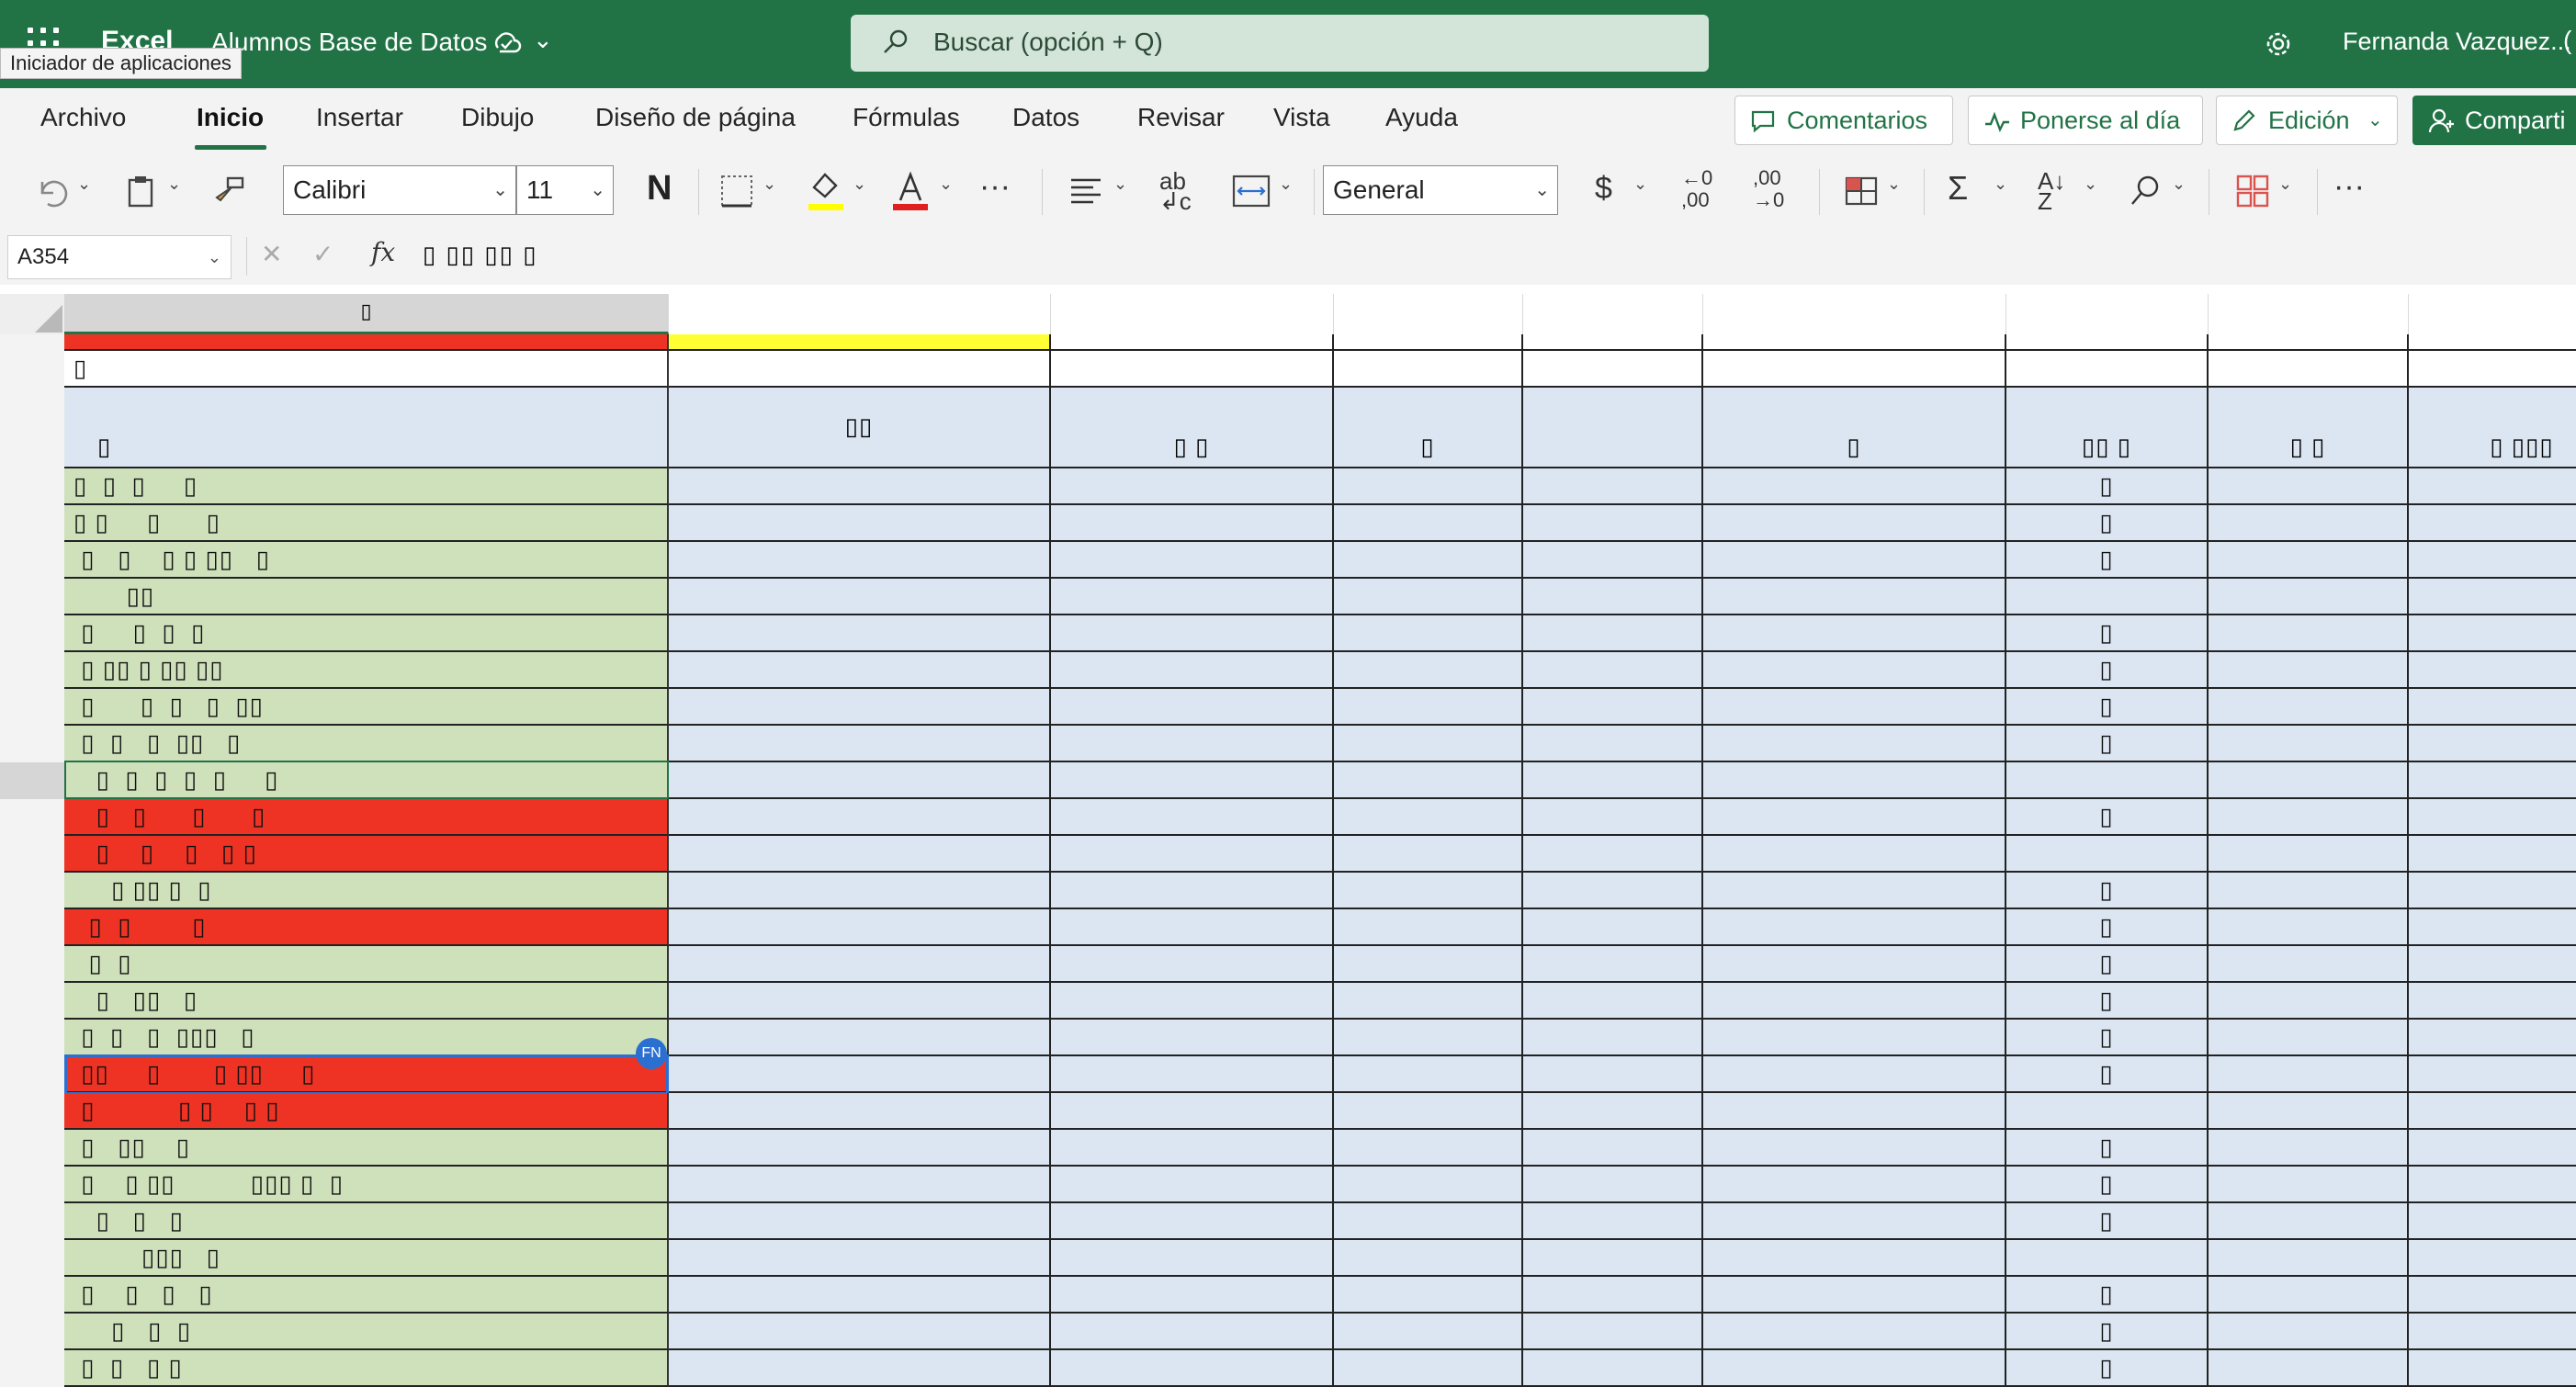 This screenshot has height=1387, width=2576. I want to click on undo-icon, so click(51, 191).